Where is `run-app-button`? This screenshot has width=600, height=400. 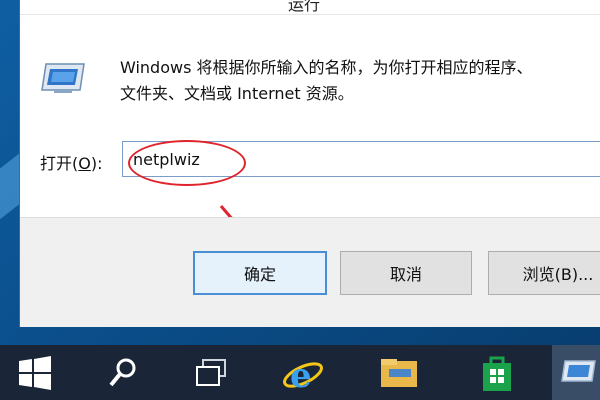
run-app-button is located at coordinates (576, 372).